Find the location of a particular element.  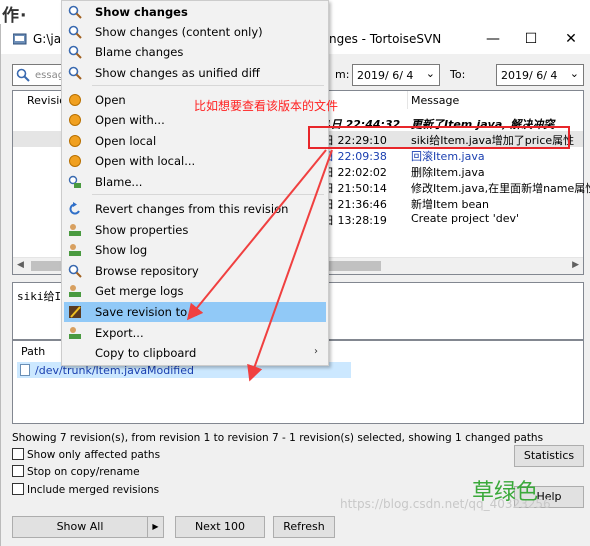

watermark-name: 草绿色 is located at coordinates (505, 492).